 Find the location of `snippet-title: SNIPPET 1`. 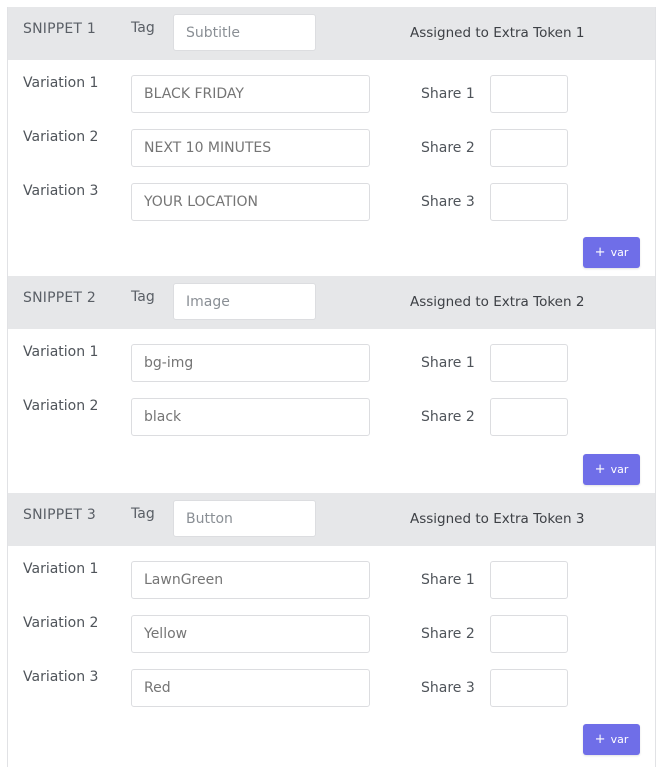

snippet-title: SNIPPET 1 is located at coordinates (59, 29).